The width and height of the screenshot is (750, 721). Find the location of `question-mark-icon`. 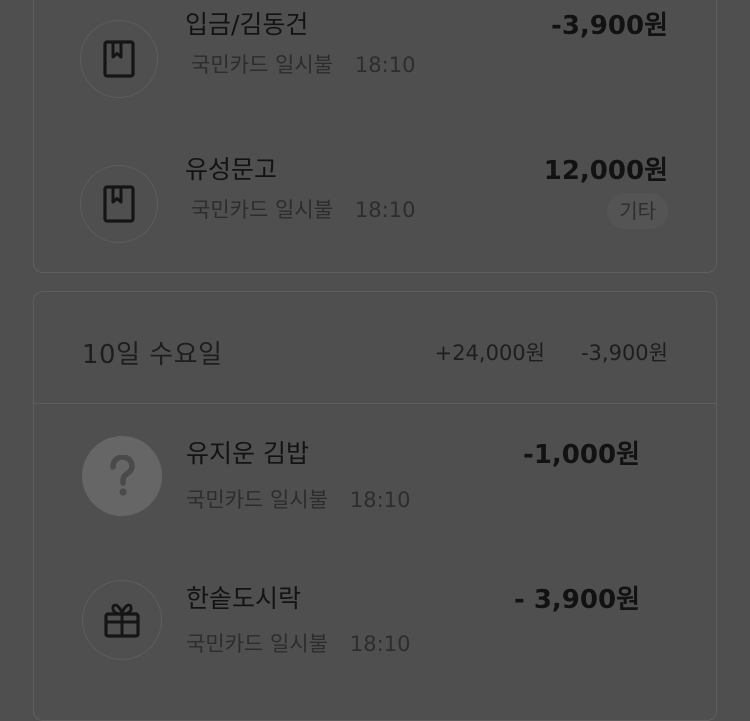

question-mark-icon is located at coordinates (122, 475).